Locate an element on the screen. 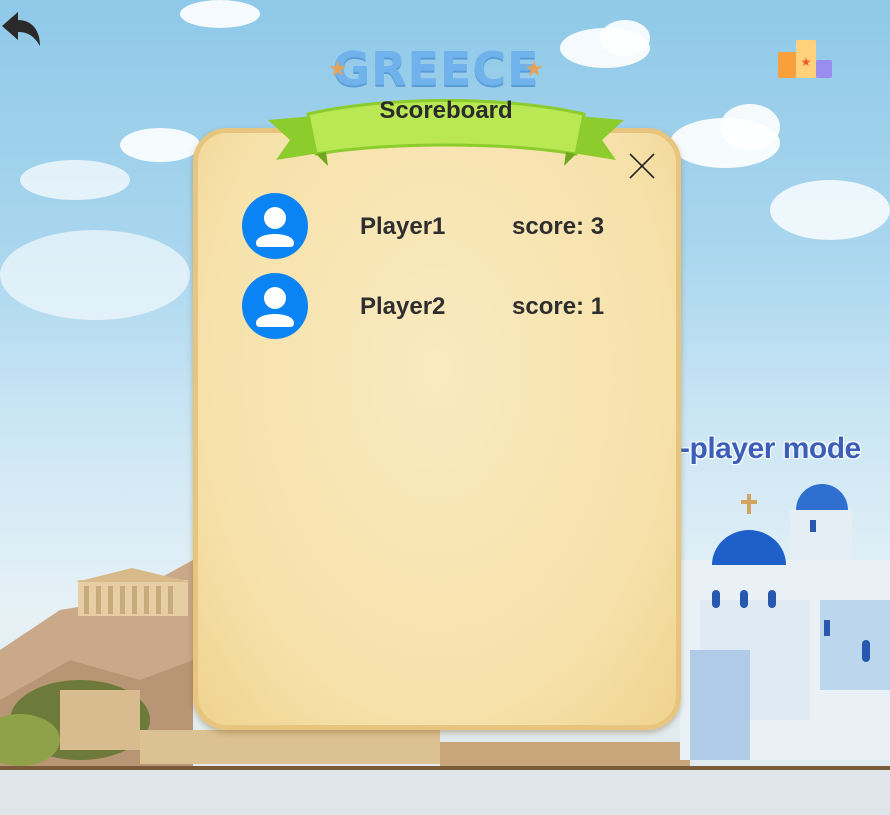 The height and width of the screenshot is (815, 890). mode-label: -player mode is located at coordinates (770, 448).